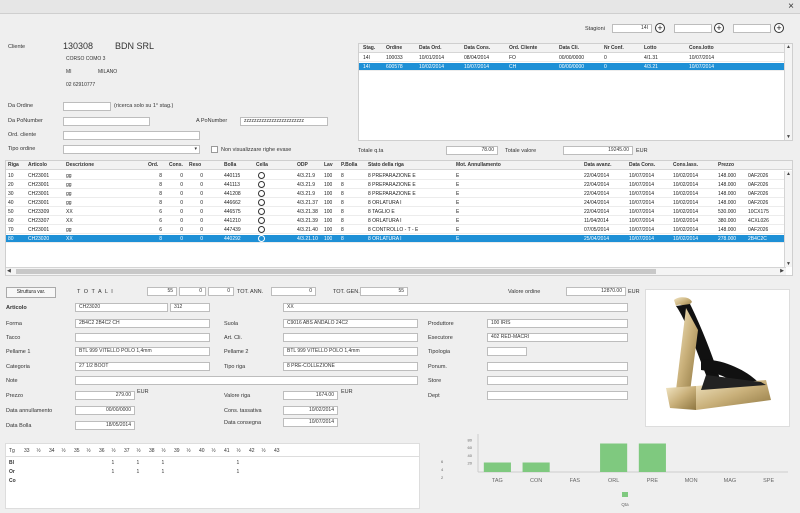 The image size is (800, 513). Describe the element at coordinates (142, 337) in the screenshot. I see `tacco-field` at that location.